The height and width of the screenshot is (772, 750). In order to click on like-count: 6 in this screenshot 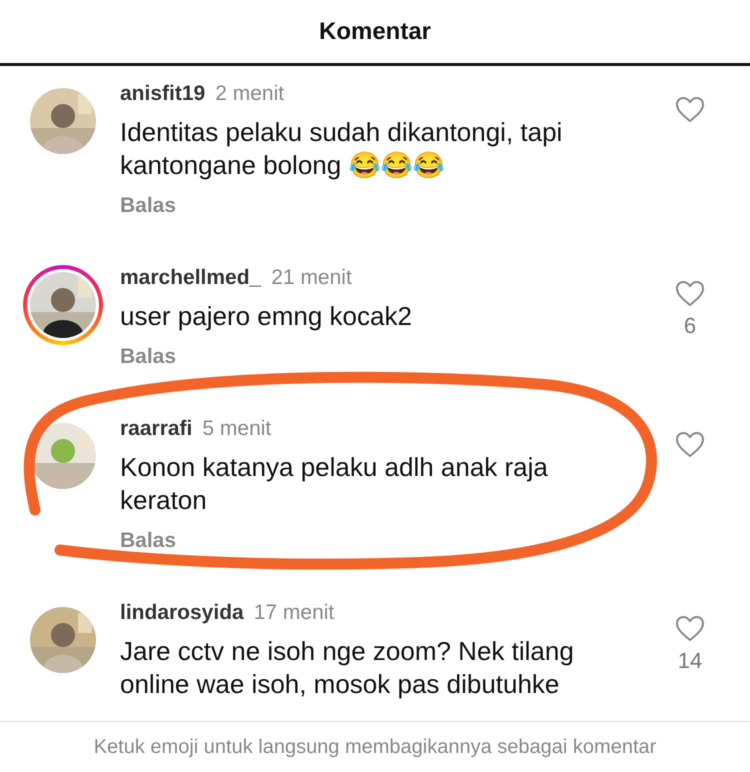, I will do `click(690, 326)`.